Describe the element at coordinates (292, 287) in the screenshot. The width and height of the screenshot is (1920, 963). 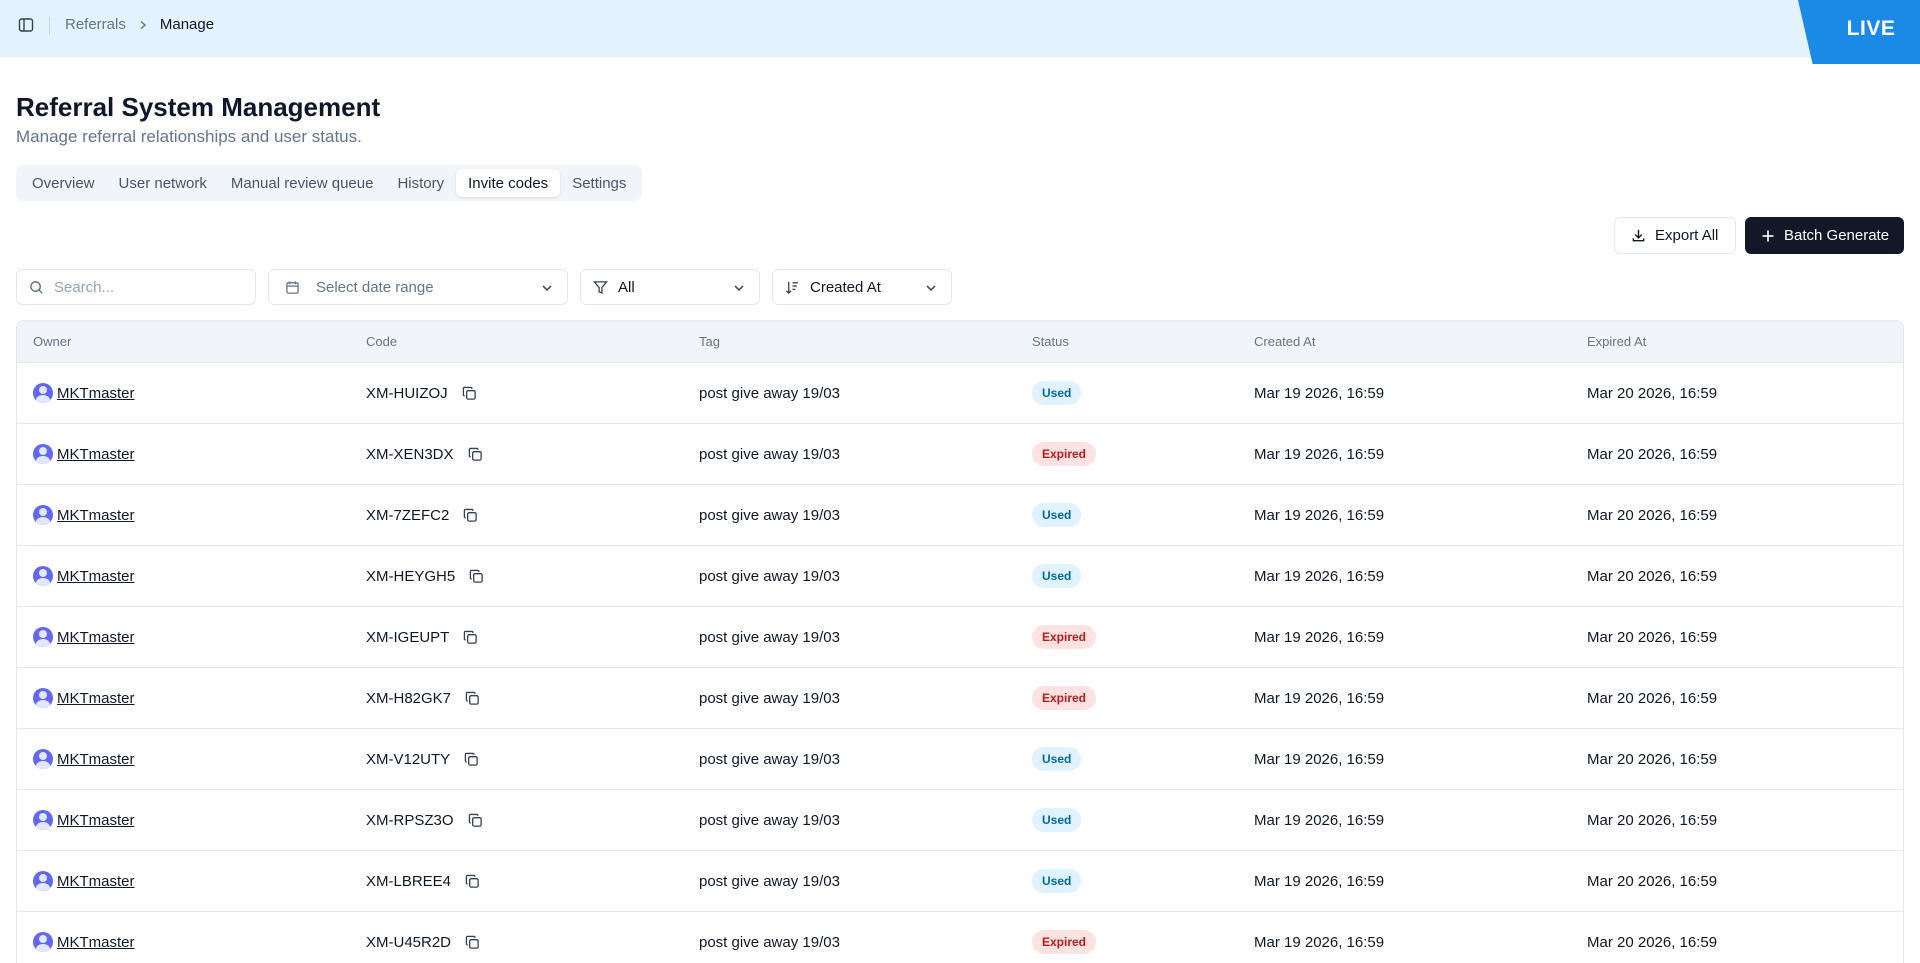
I see `calendar-icon` at that location.